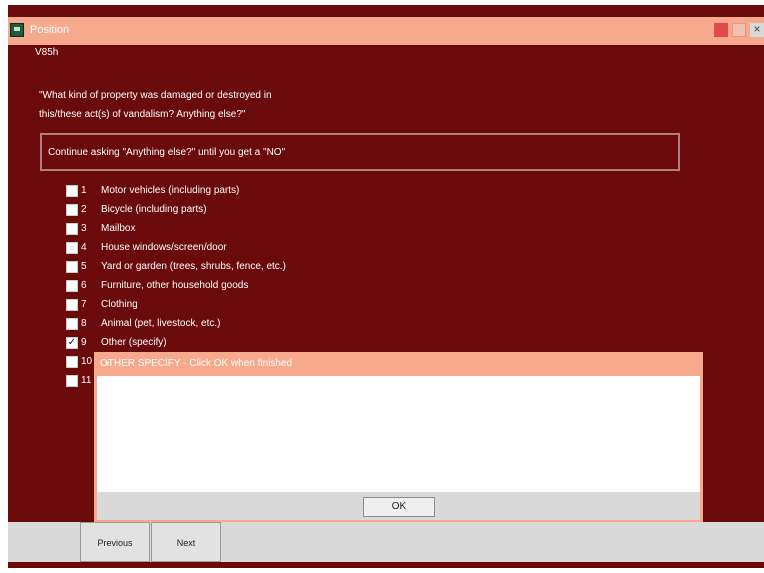 This screenshot has width=764, height=573. What do you see at coordinates (84, 228) in the screenshot?
I see `option-number: 3` at bounding box center [84, 228].